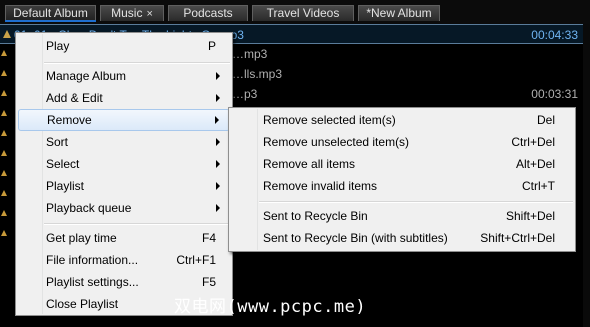  What do you see at coordinates (554, 35) in the screenshot?
I see `track-duration: 00:04:33` at bounding box center [554, 35].